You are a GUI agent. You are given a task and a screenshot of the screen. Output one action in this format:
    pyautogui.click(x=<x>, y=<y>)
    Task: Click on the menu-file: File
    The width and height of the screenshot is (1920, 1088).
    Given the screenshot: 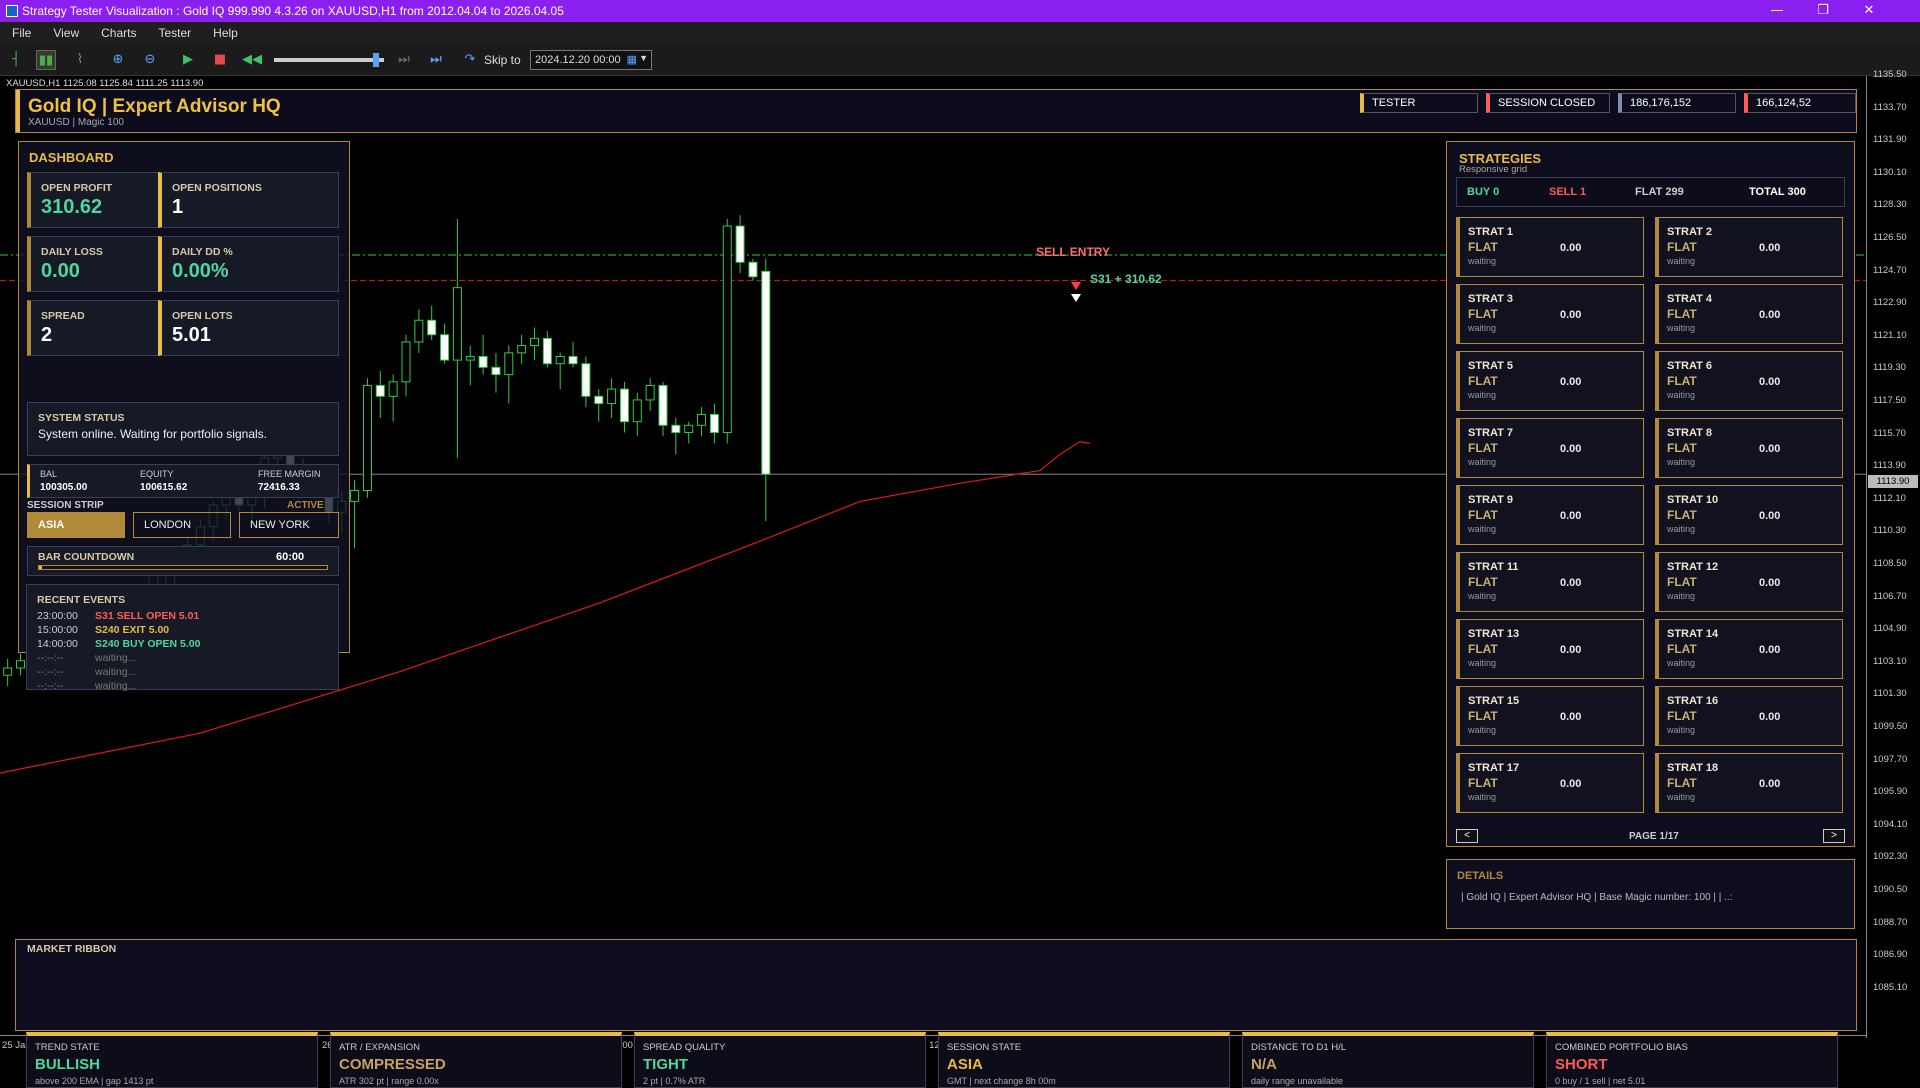 What is the action you would take?
    pyautogui.click(x=21, y=33)
    